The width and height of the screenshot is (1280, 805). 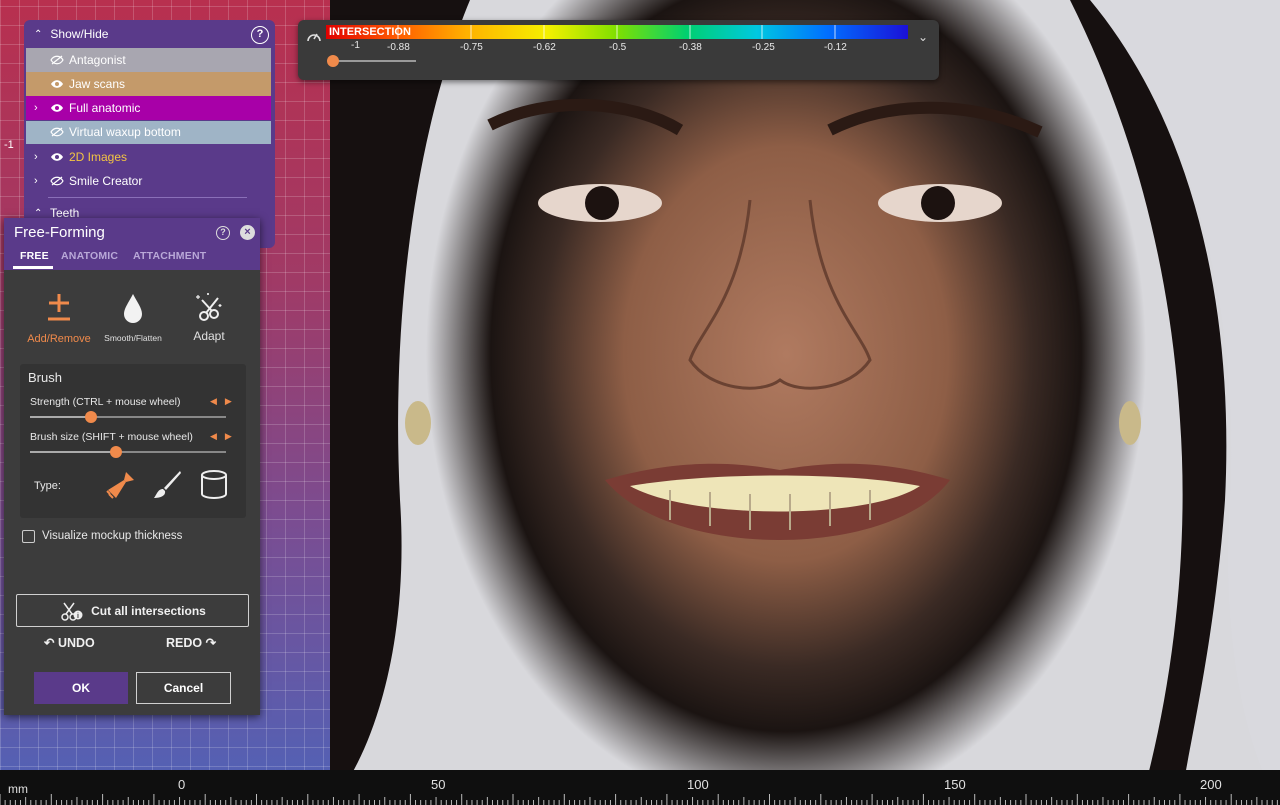 I want to click on intersection-color-bar: INTERSECTION, so click(x=617, y=32).